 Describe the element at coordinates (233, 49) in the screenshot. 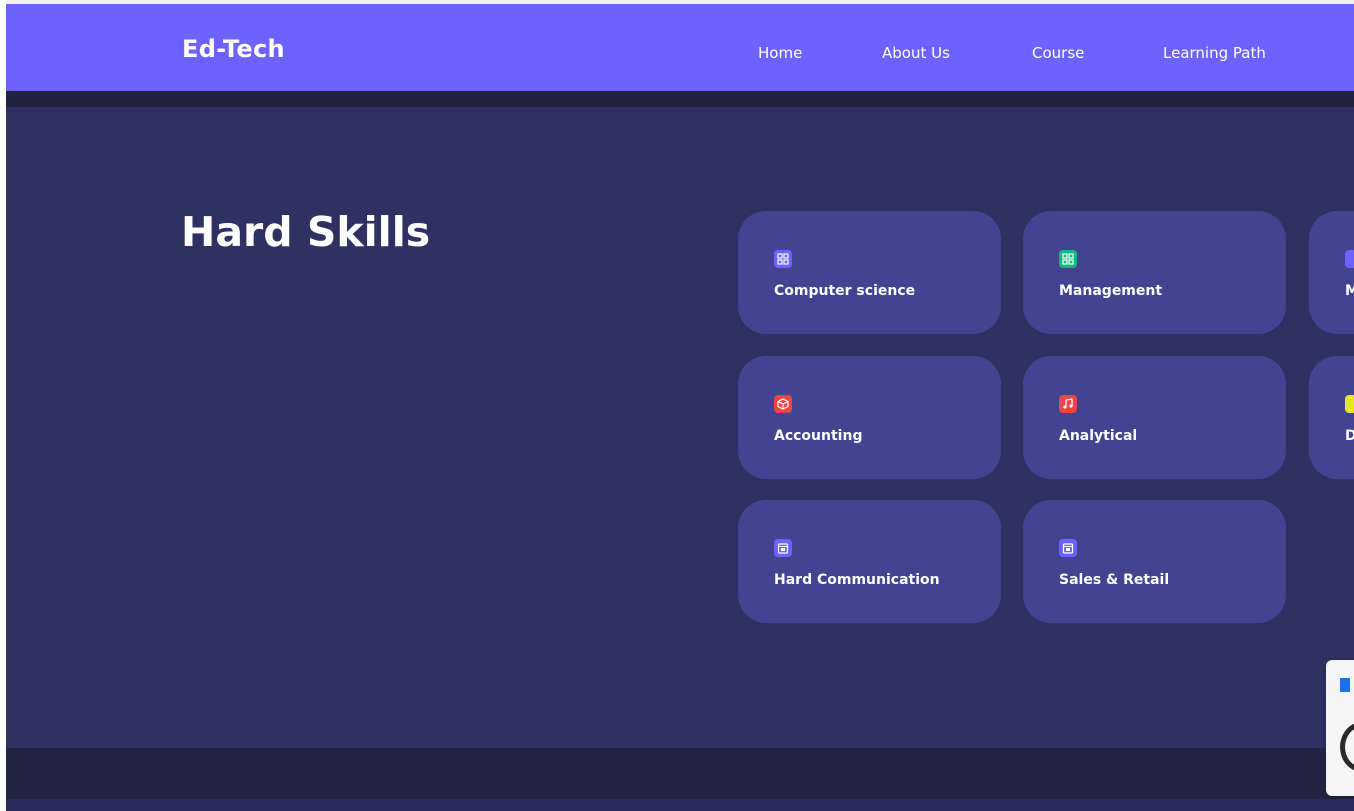

I see `brand-logo: Ed-Tech` at that location.